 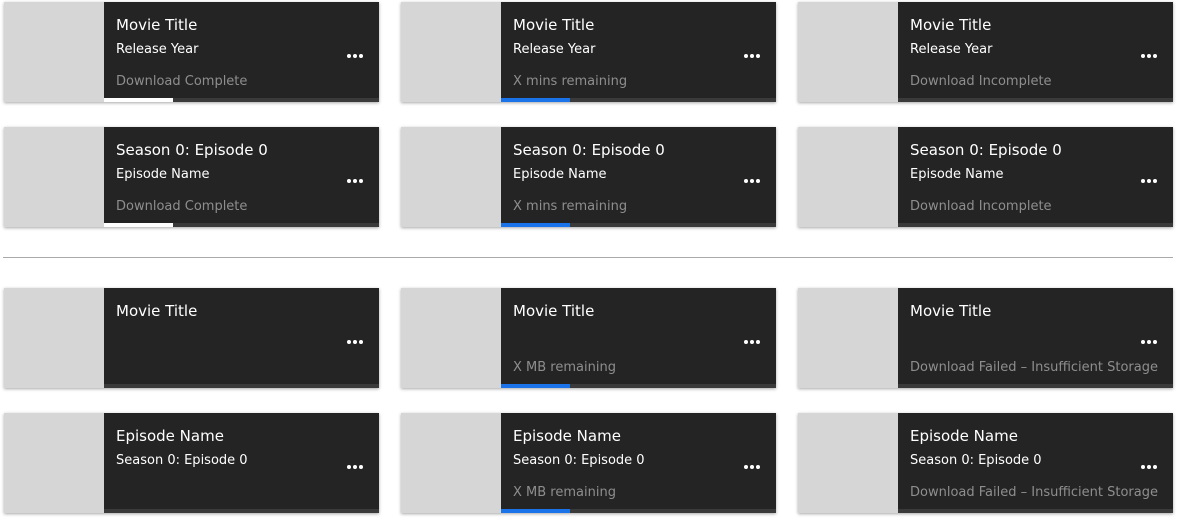 I want to click on download-card: Movie Title, so click(x=191, y=338).